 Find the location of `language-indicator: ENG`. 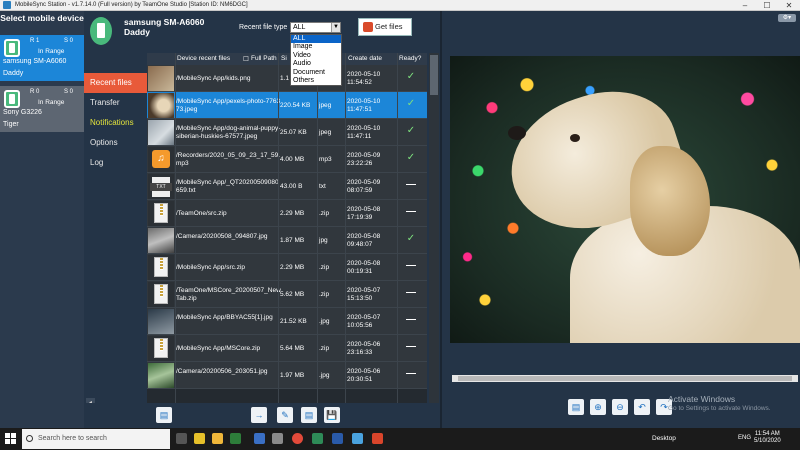

language-indicator: ENG is located at coordinates (744, 438).